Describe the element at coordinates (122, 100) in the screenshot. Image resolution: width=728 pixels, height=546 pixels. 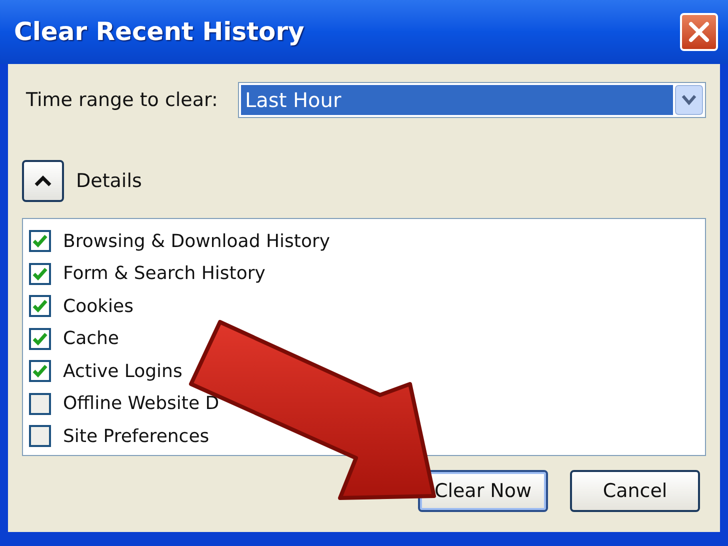
I see `time-range-label: Time range to clear:` at that location.